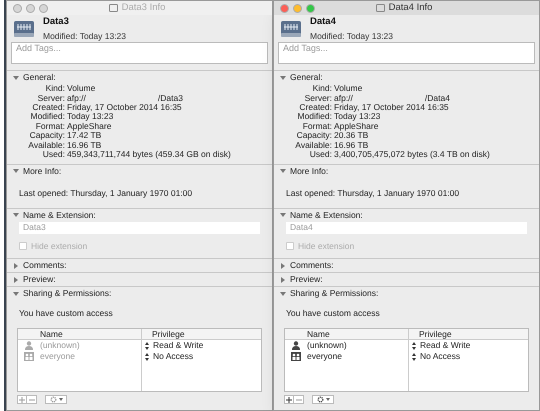 Image resolution: width=540 pixels, height=411 pixels. I want to click on info-value: /Data3, so click(170, 99).